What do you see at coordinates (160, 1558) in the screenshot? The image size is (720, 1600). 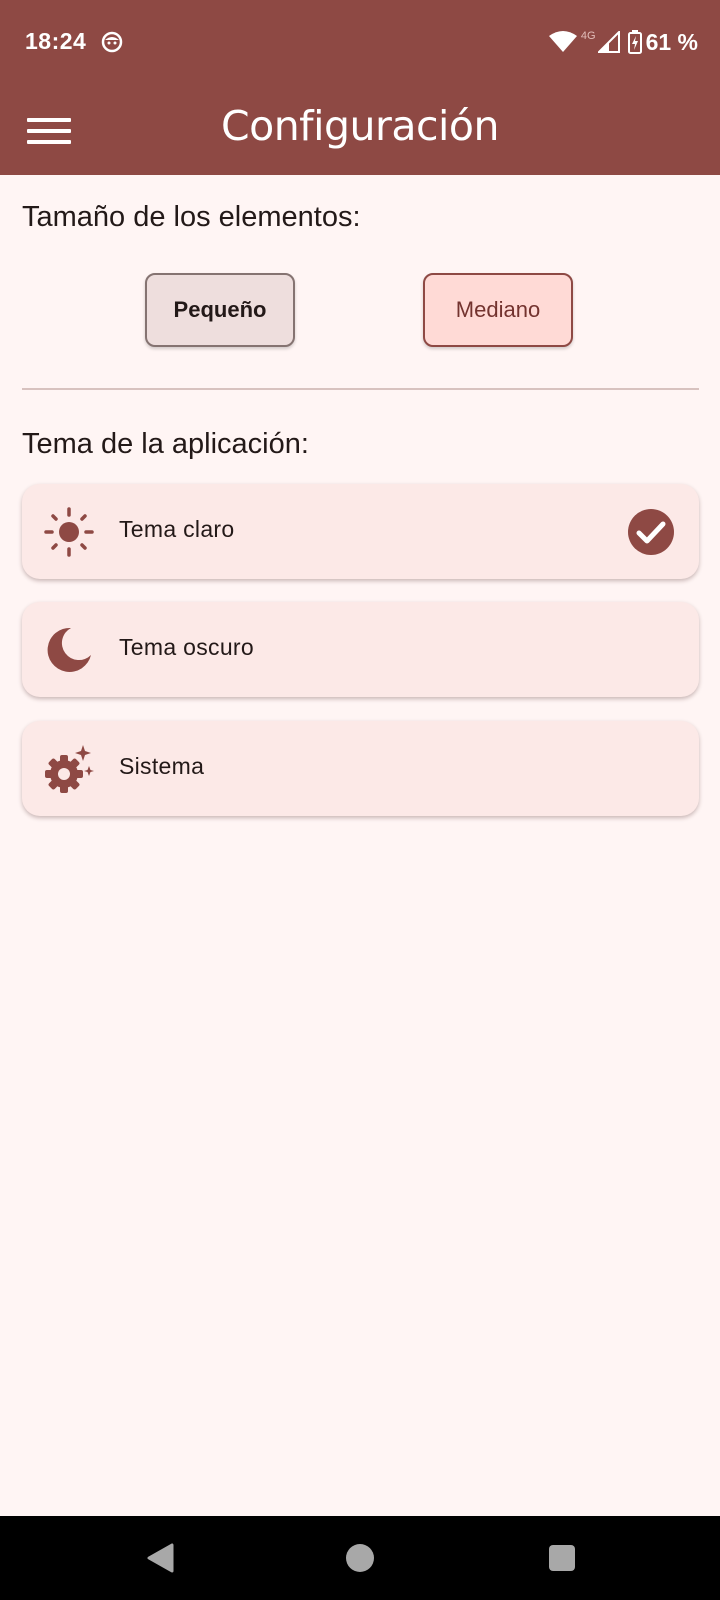 I see `back-icon` at bounding box center [160, 1558].